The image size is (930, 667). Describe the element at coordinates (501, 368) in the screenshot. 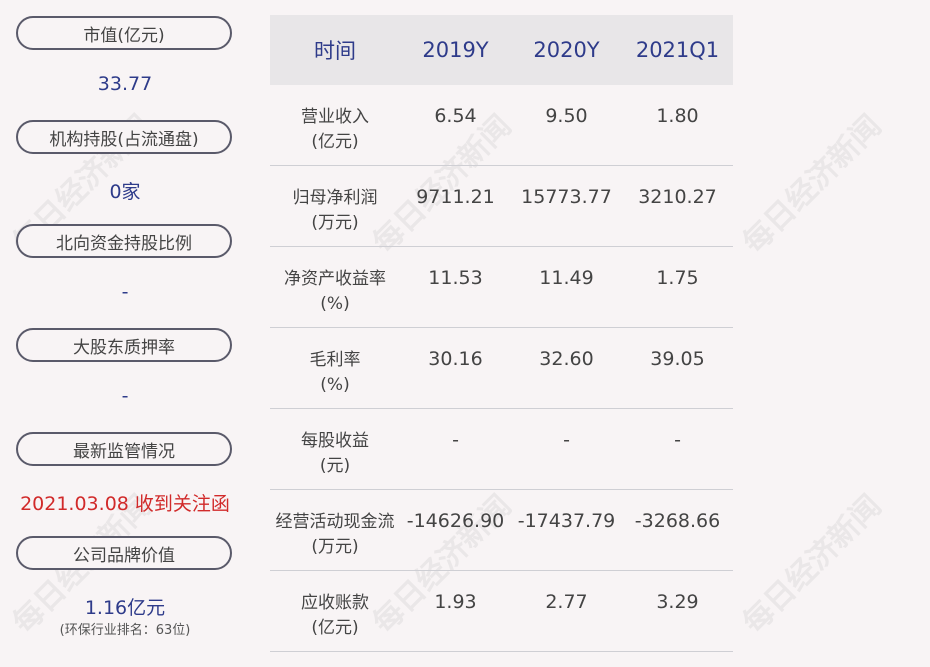

I see `table-row: 毛利率 (%) 30.16 32.60 39.05` at that location.